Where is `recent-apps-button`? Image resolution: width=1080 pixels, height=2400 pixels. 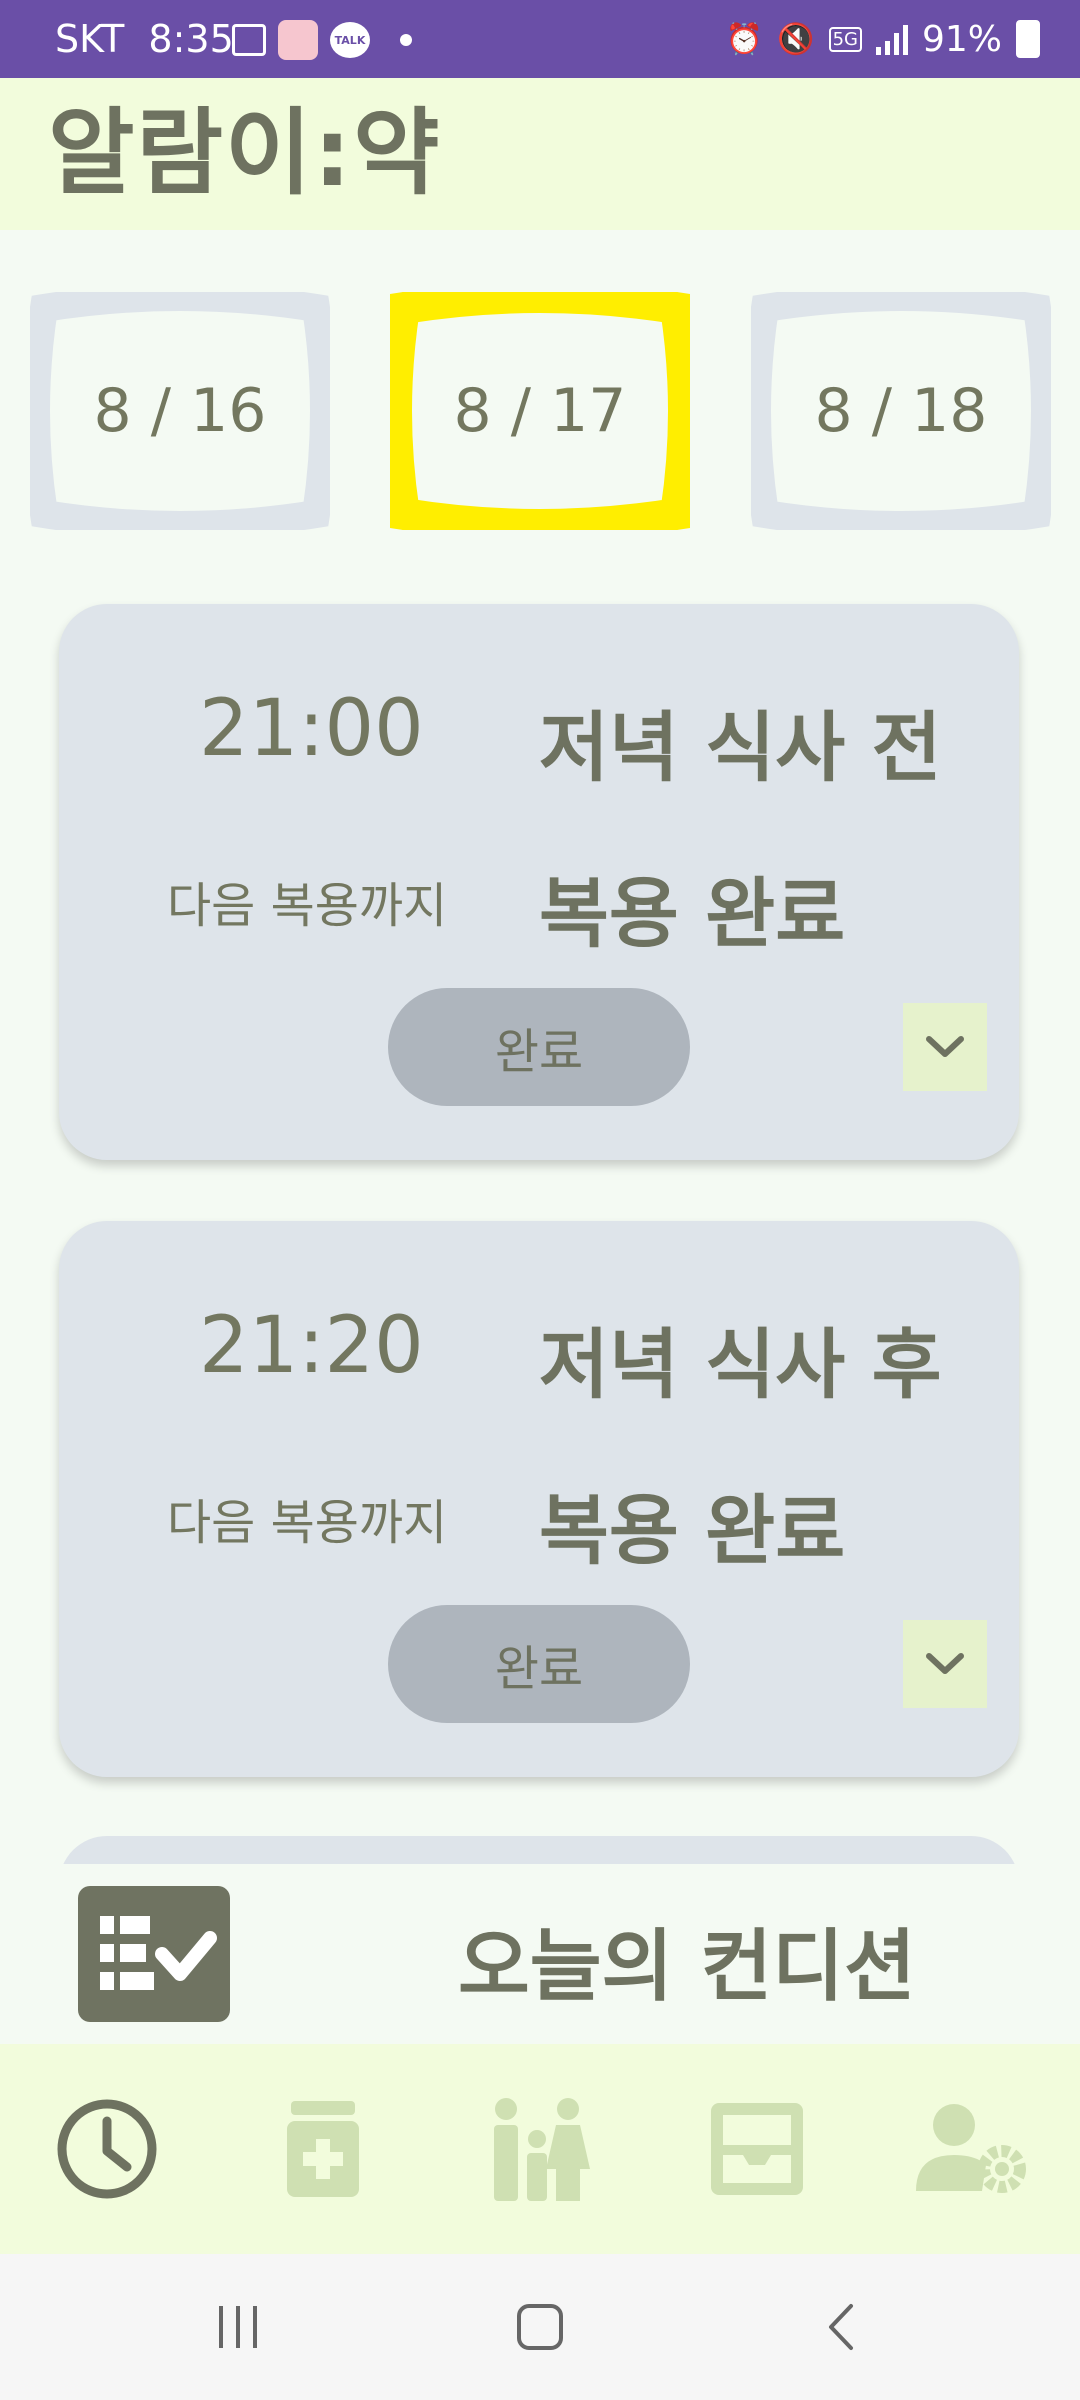 recent-apps-button is located at coordinates (238, 2327).